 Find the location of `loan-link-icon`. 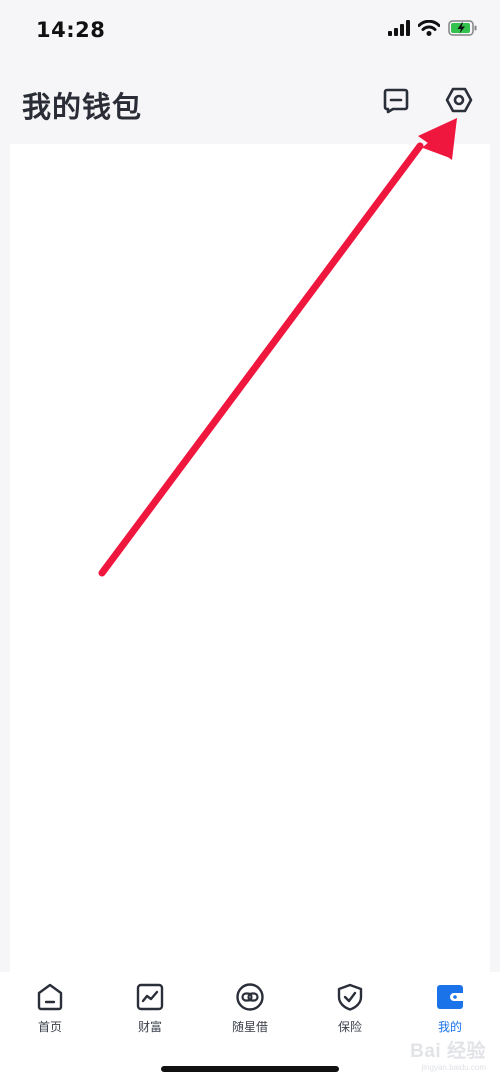

loan-link-icon is located at coordinates (250, 997).